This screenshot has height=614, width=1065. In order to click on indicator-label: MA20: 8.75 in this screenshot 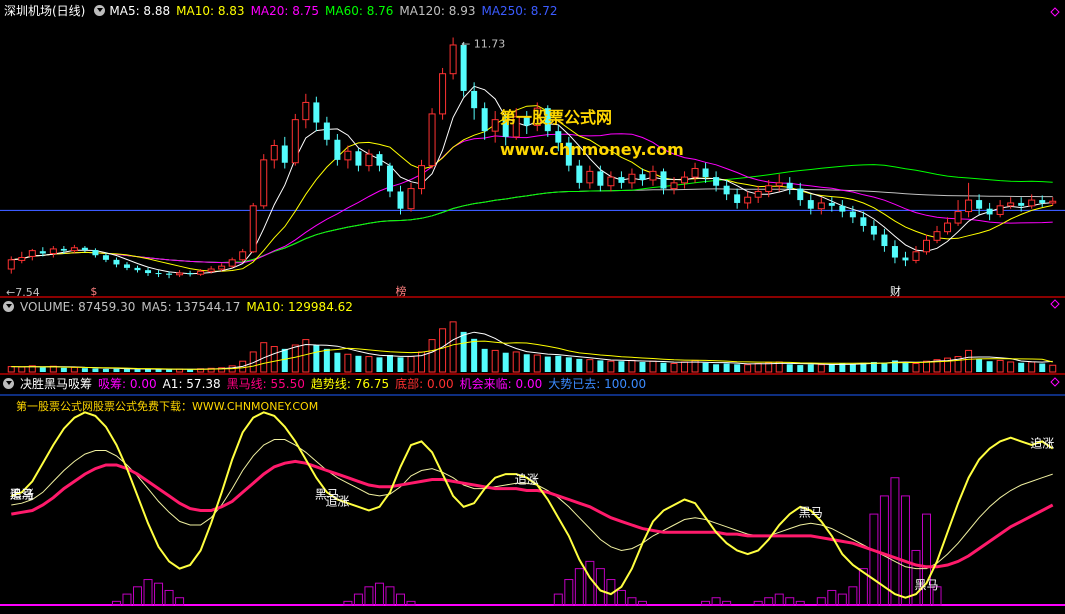, I will do `click(284, 11)`.